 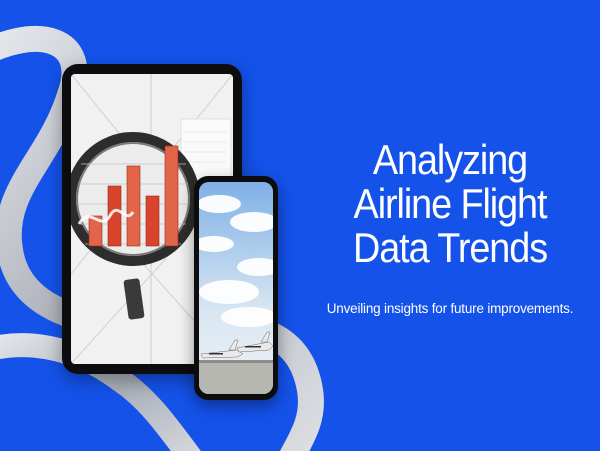 I want to click on headline-line-2: Airline Flight, so click(x=450, y=203).